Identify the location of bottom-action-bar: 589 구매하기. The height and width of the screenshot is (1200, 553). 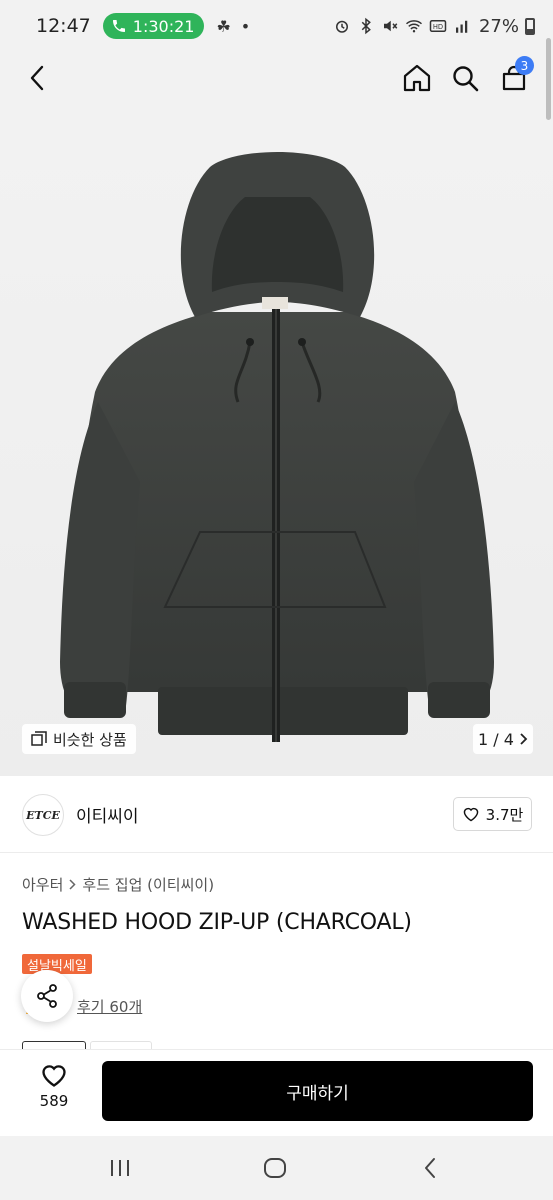
(276, 1092).